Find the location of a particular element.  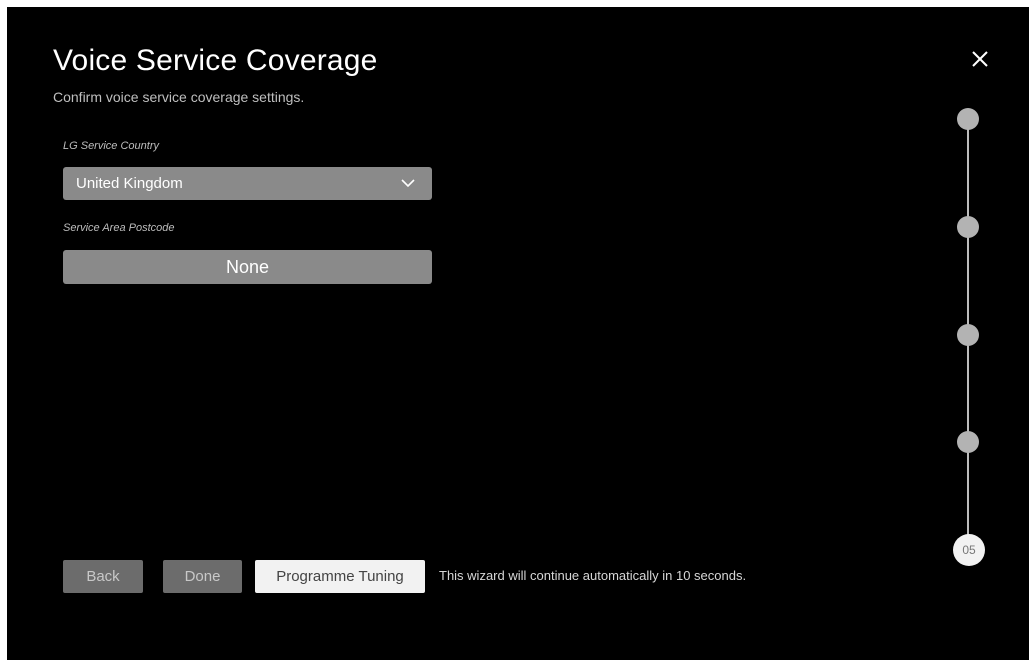

current-step-indicator: 05 is located at coordinates (969, 550).